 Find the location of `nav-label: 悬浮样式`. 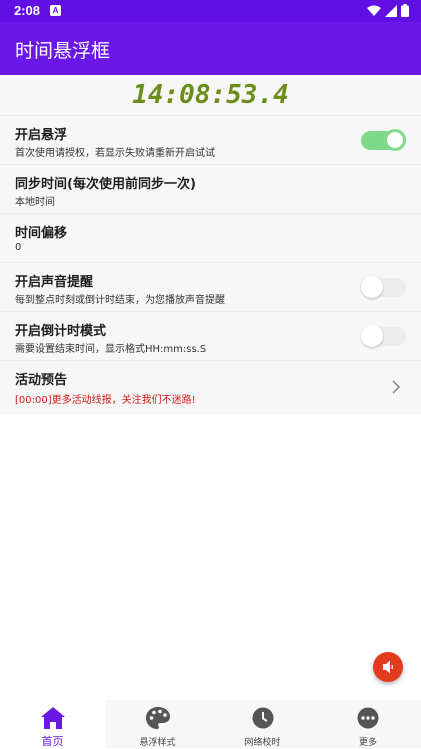

nav-label: 悬浮样式 is located at coordinates (157, 743).